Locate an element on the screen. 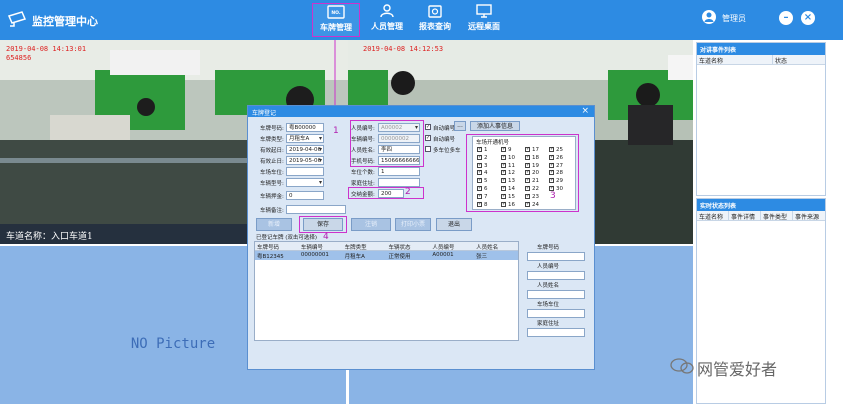 Image resolution: width=843 pixels, height=404 pixels. column-header: 事件来源 is located at coordinates (809, 216).